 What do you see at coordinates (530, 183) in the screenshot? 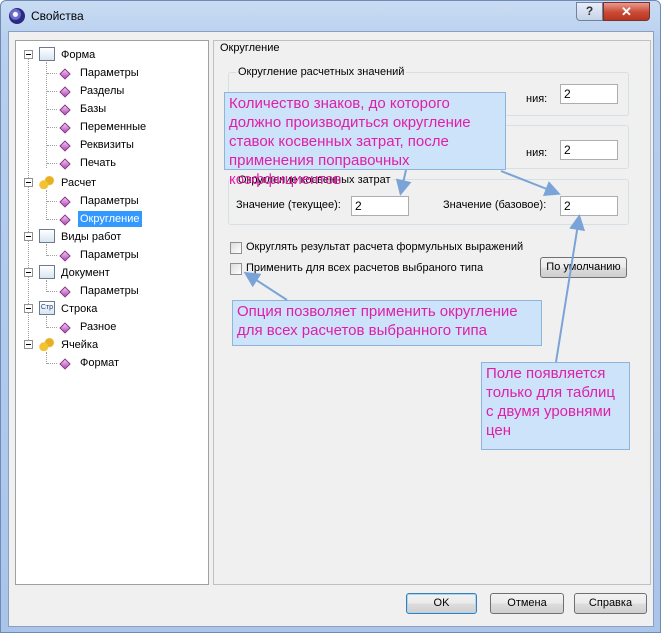
I see `arrow-to-base-value` at bounding box center [530, 183].